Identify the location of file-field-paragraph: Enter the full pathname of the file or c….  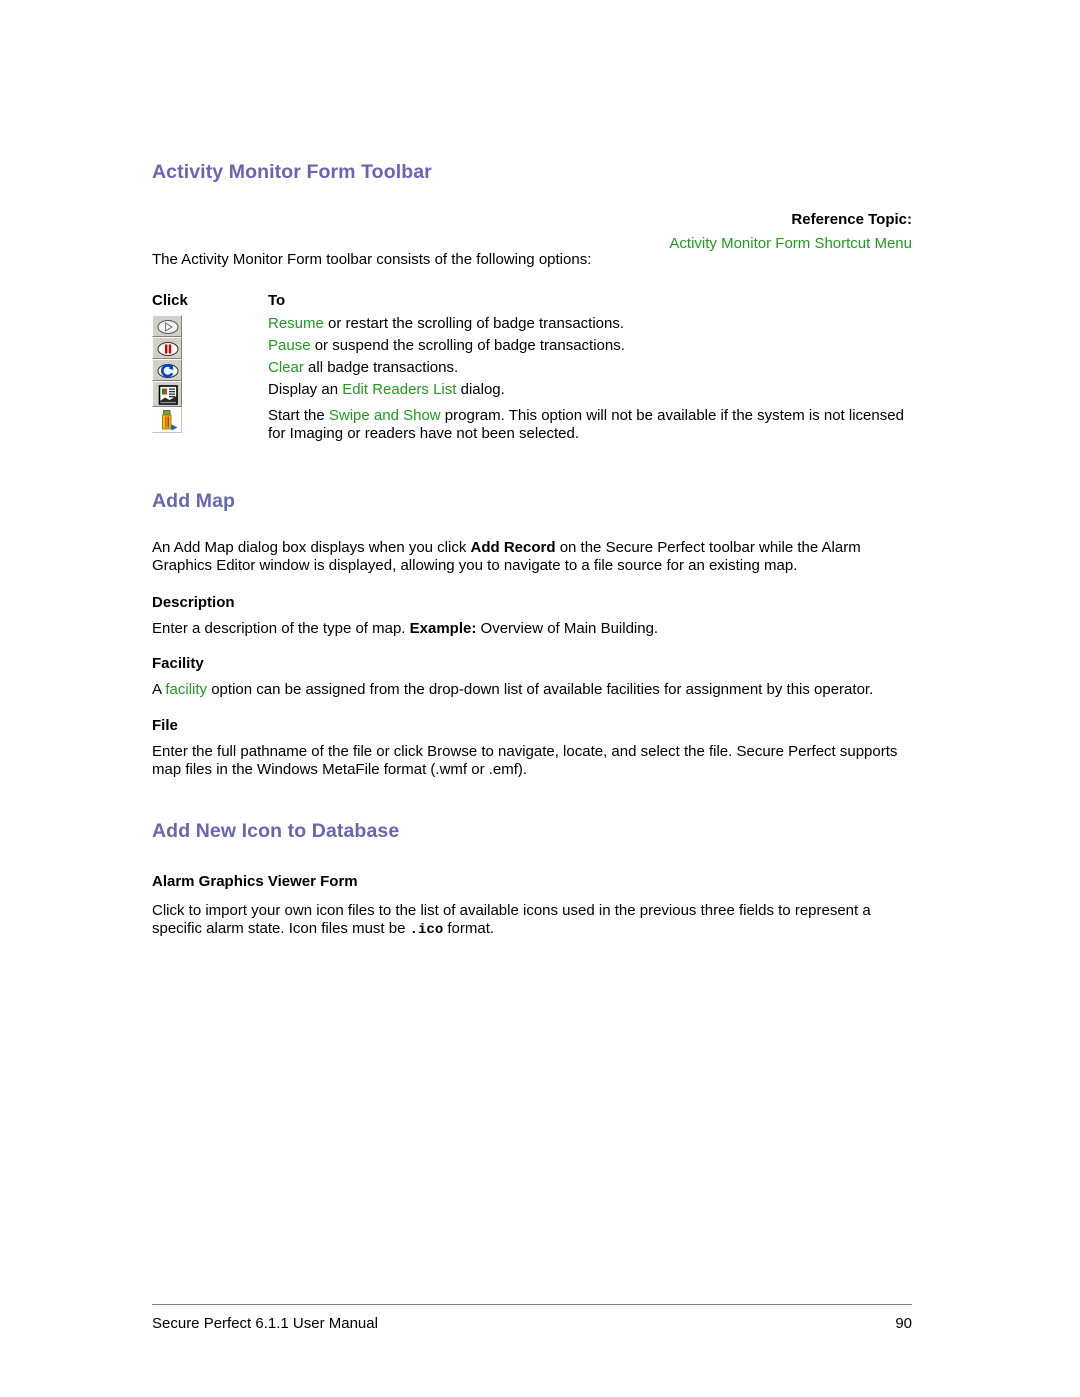
(525, 760).